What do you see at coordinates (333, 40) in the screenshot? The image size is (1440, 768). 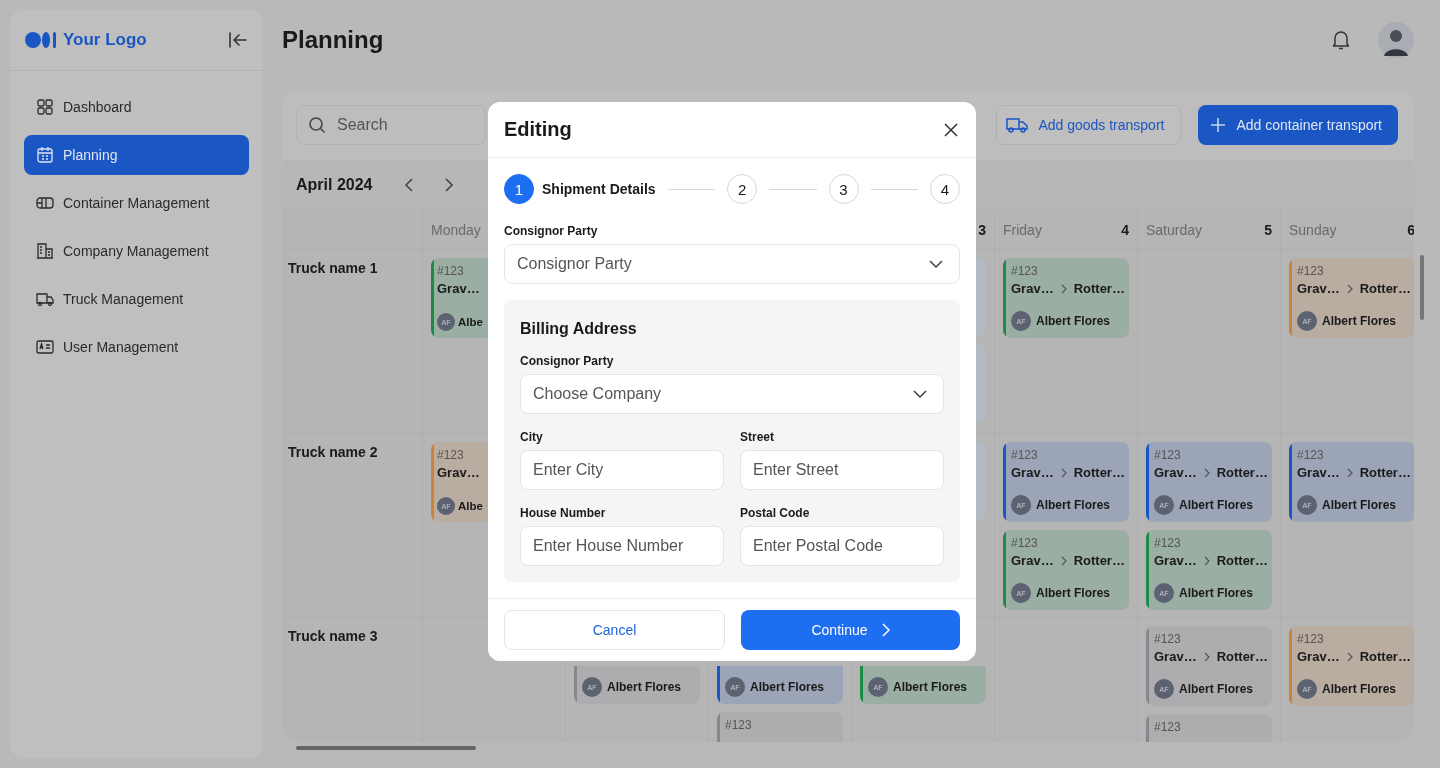 I see `page-title: Planning` at bounding box center [333, 40].